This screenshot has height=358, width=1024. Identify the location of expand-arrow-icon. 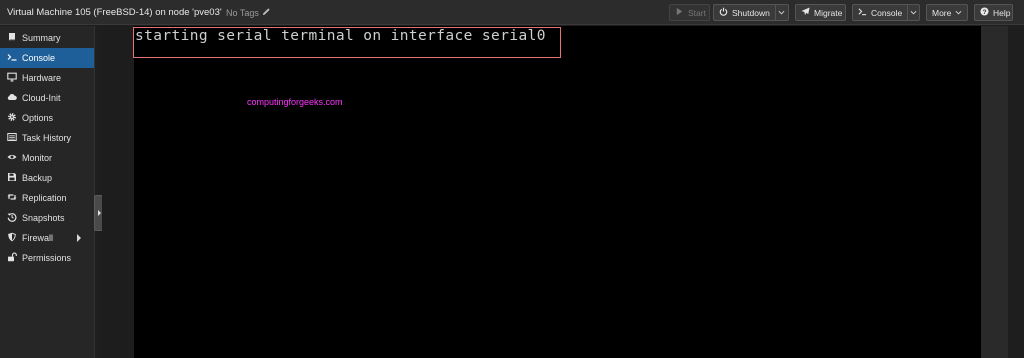
(79, 238).